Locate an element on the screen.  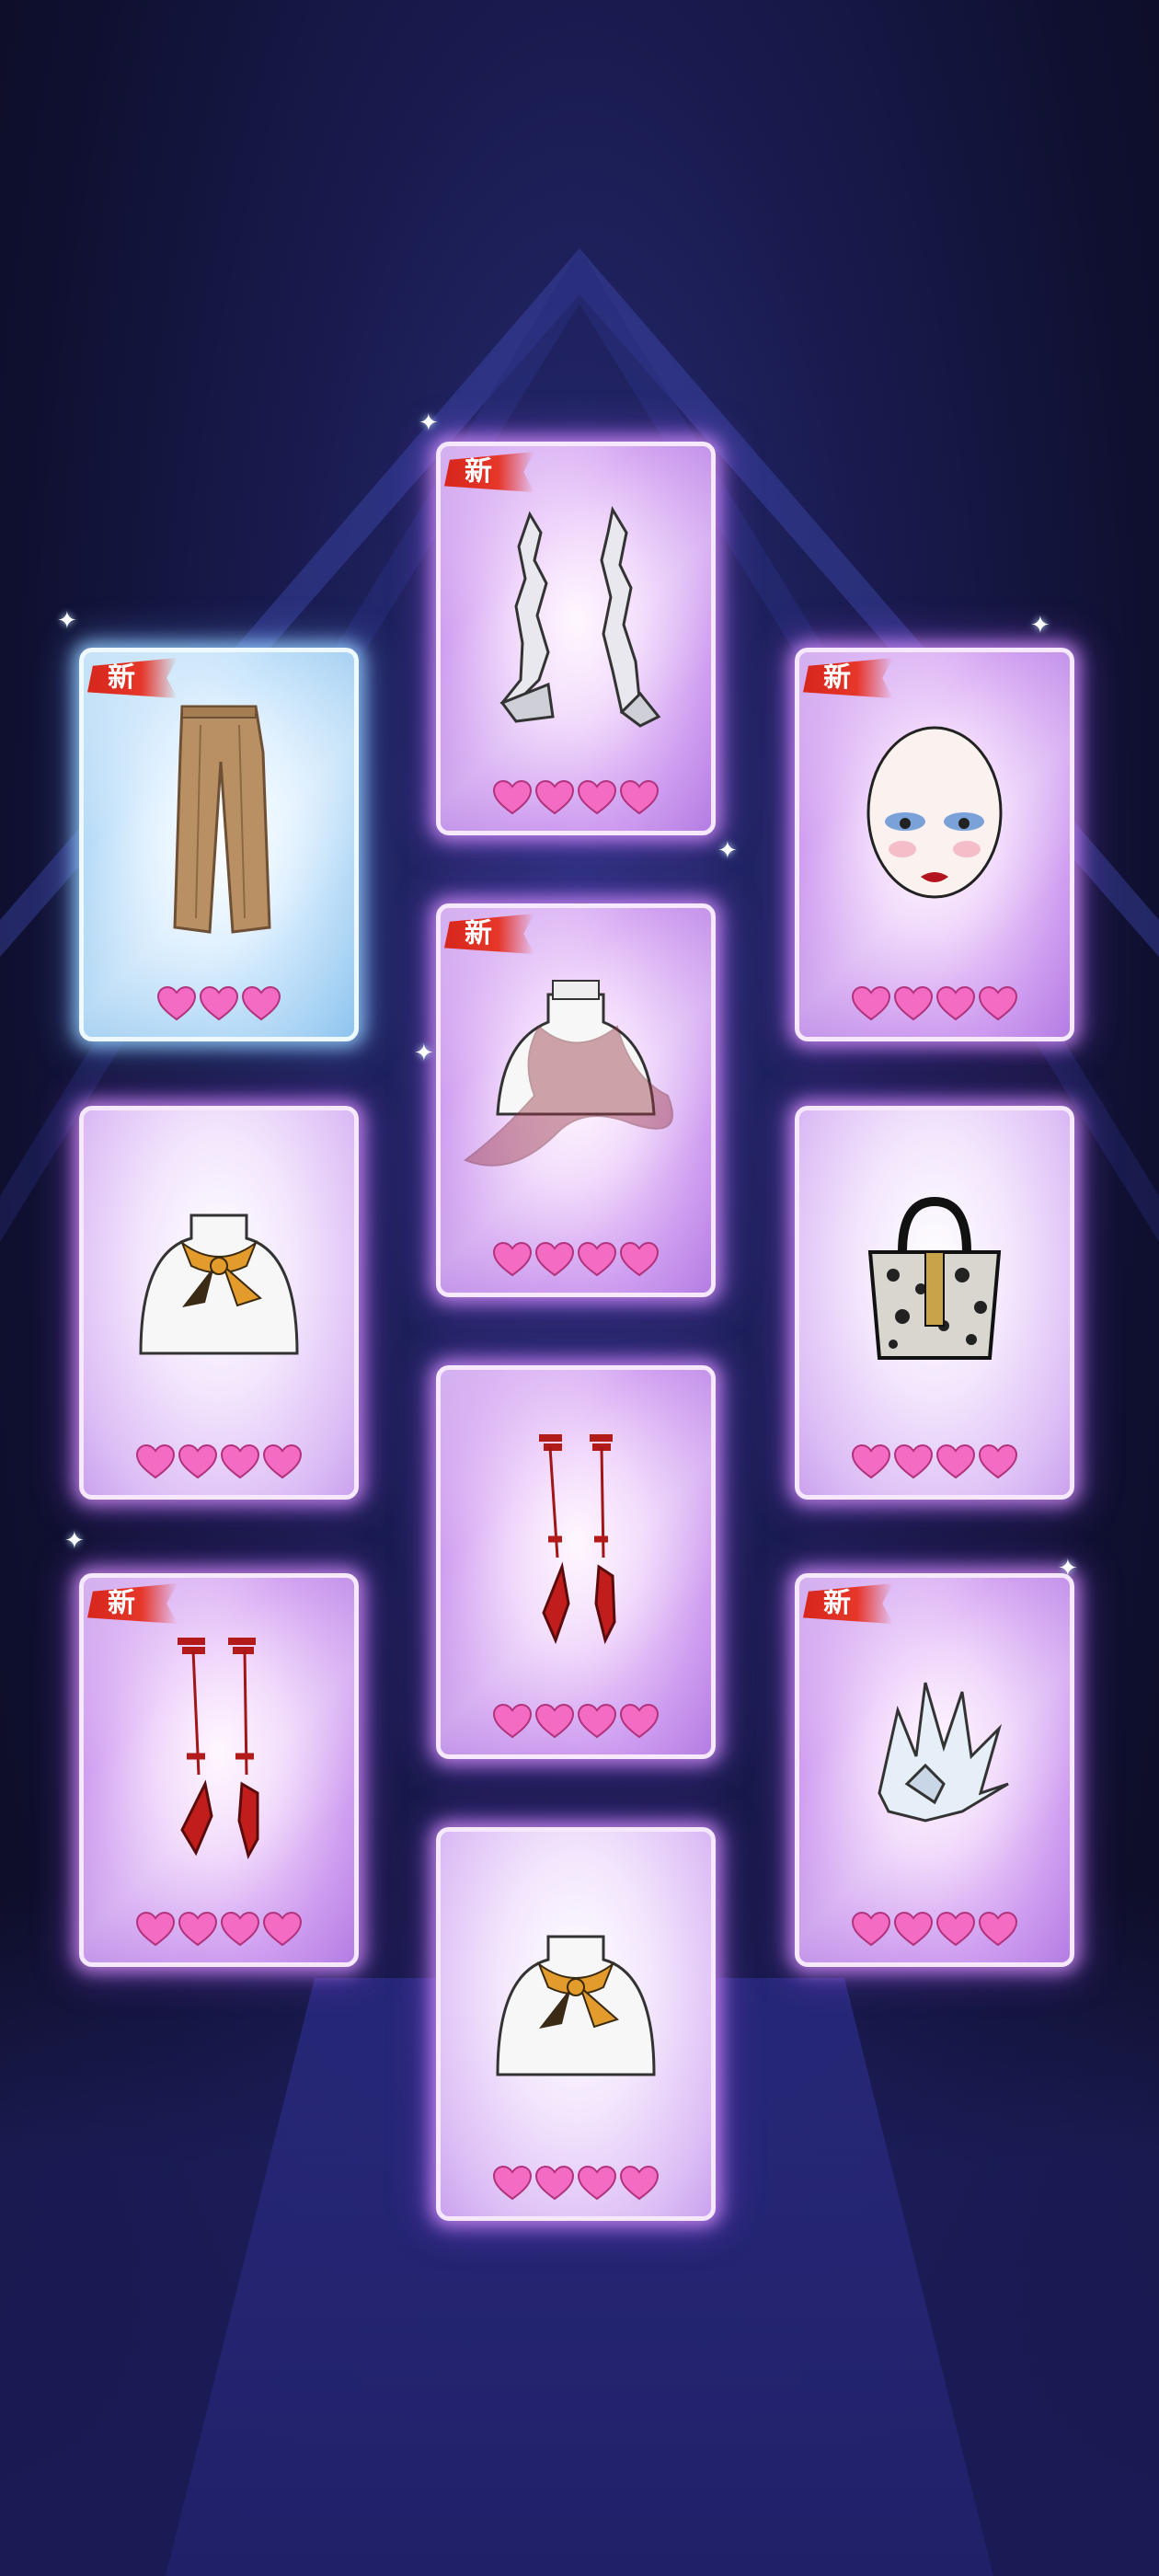
crystal-headpiece-icon is located at coordinates (934, 1747).